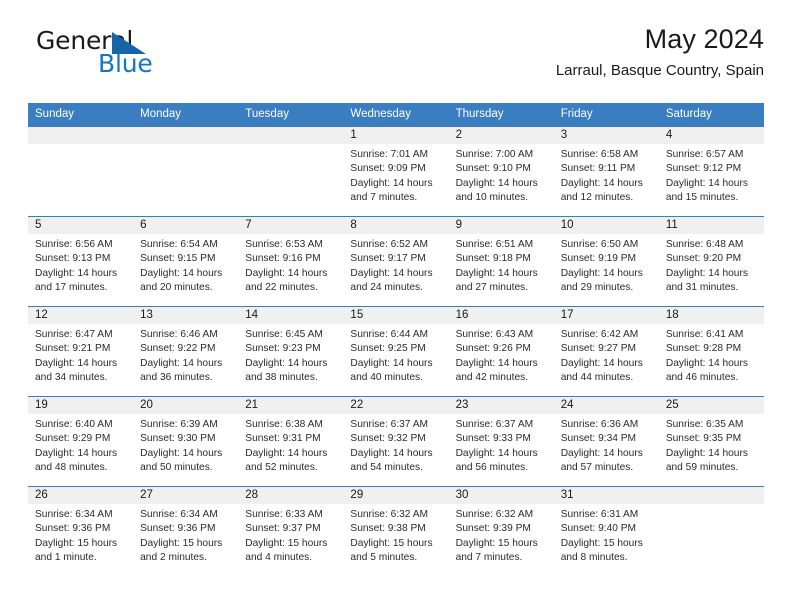 The image size is (792, 612). What do you see at coordinates (711, 135) in the screenshot?
I see `day-number: 4` at bounding box center [711, 135].